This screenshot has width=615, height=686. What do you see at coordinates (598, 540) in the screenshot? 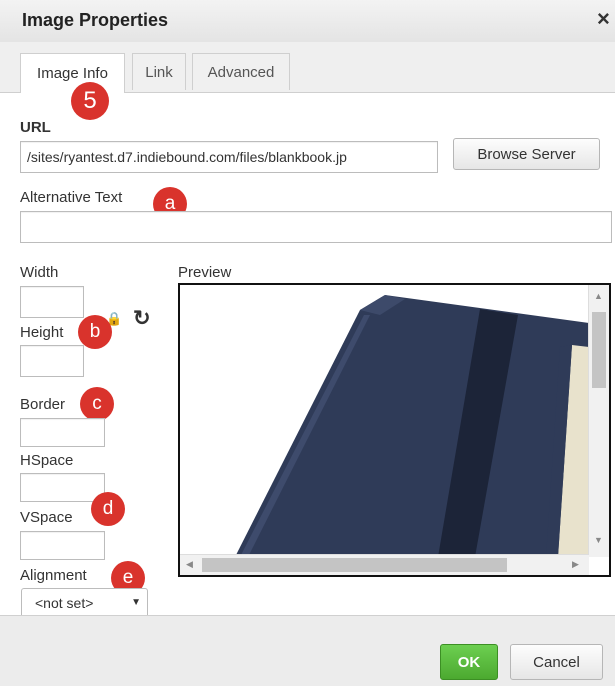
I see `scroll-down-icon: ▼` at bounding box center [598, 540].